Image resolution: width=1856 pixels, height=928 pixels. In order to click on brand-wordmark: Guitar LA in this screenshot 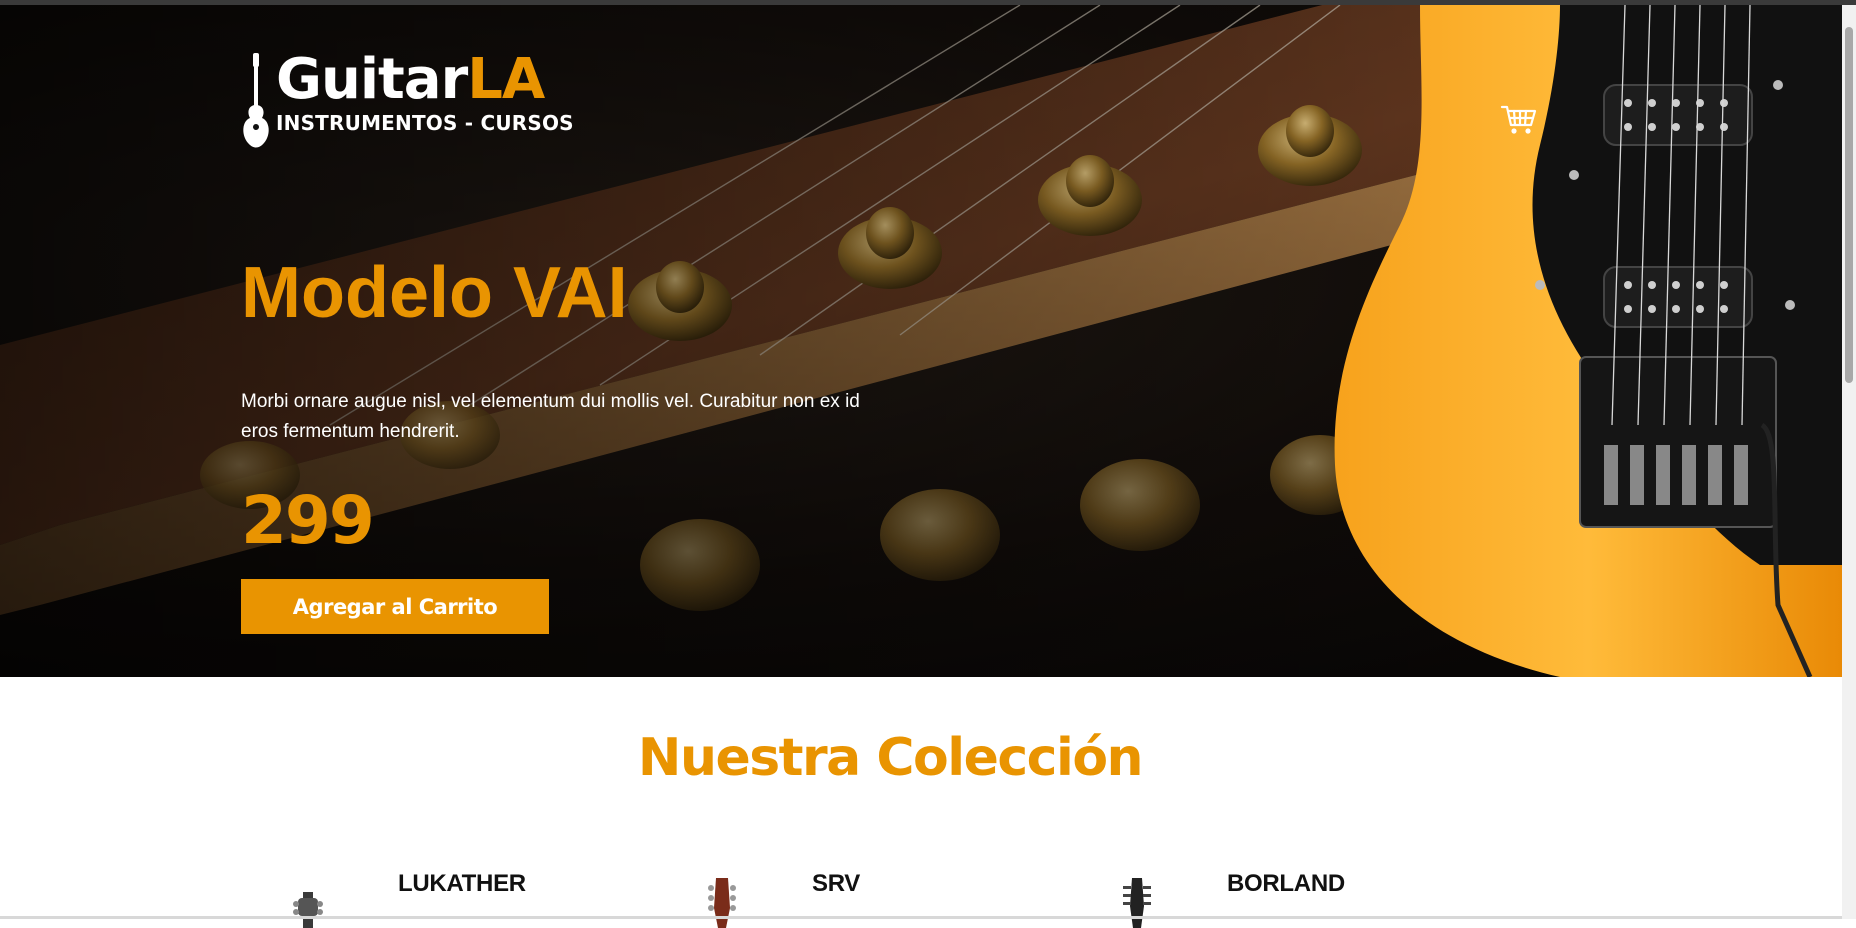, I will do `click(425, 79)`.